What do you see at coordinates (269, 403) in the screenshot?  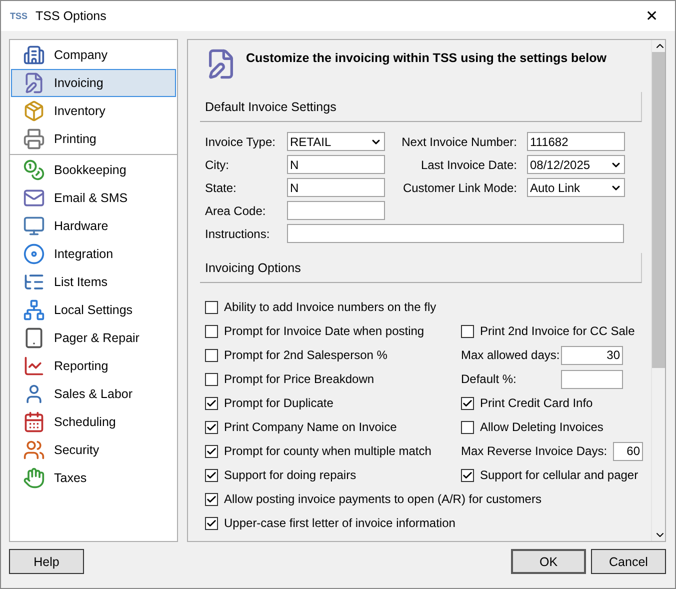 I see `option-checkbox: Prompt for Duplicate` at bounding box center [269, 403].